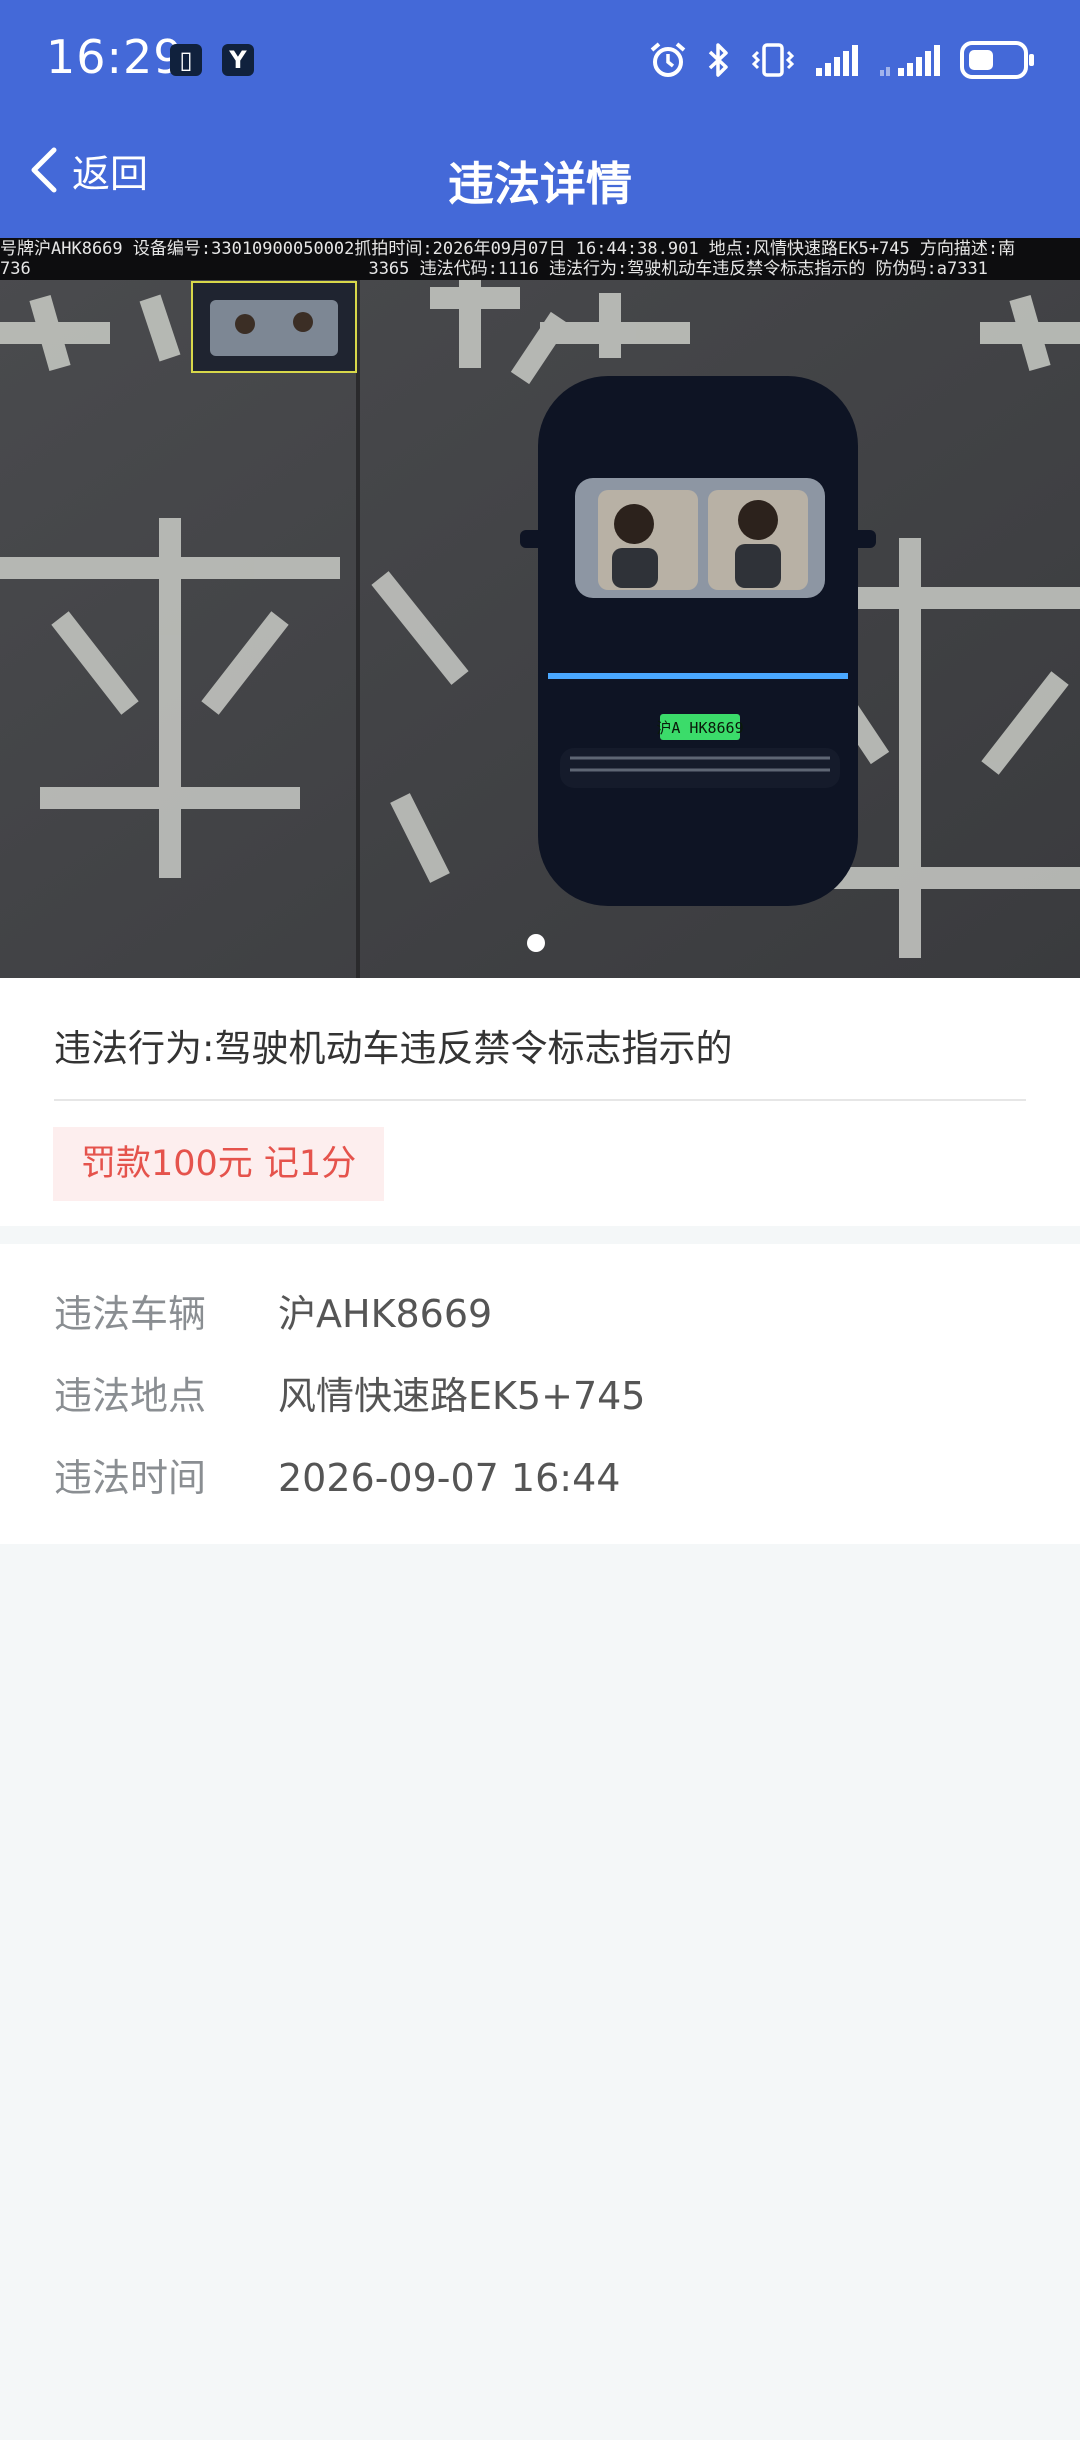 Image resolution: width=1080 pixels, height=2440 pixels. I want to click on bluetooth-icon, so click(718, 60).